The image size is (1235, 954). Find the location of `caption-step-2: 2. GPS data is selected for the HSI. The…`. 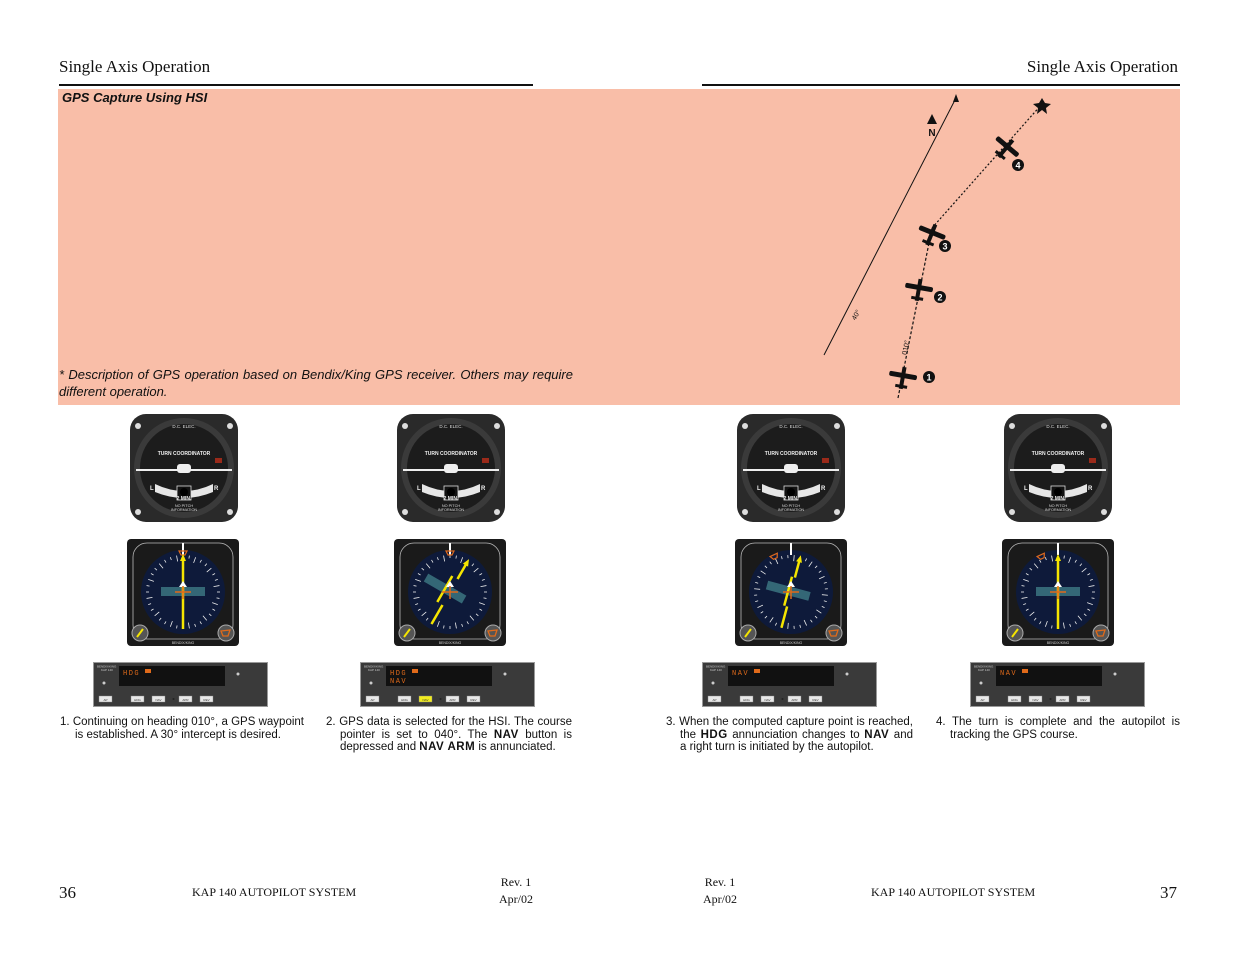

caption-step-2: 2. GPS data is selected for the HSI. The… is located at coordinates (449, 734).